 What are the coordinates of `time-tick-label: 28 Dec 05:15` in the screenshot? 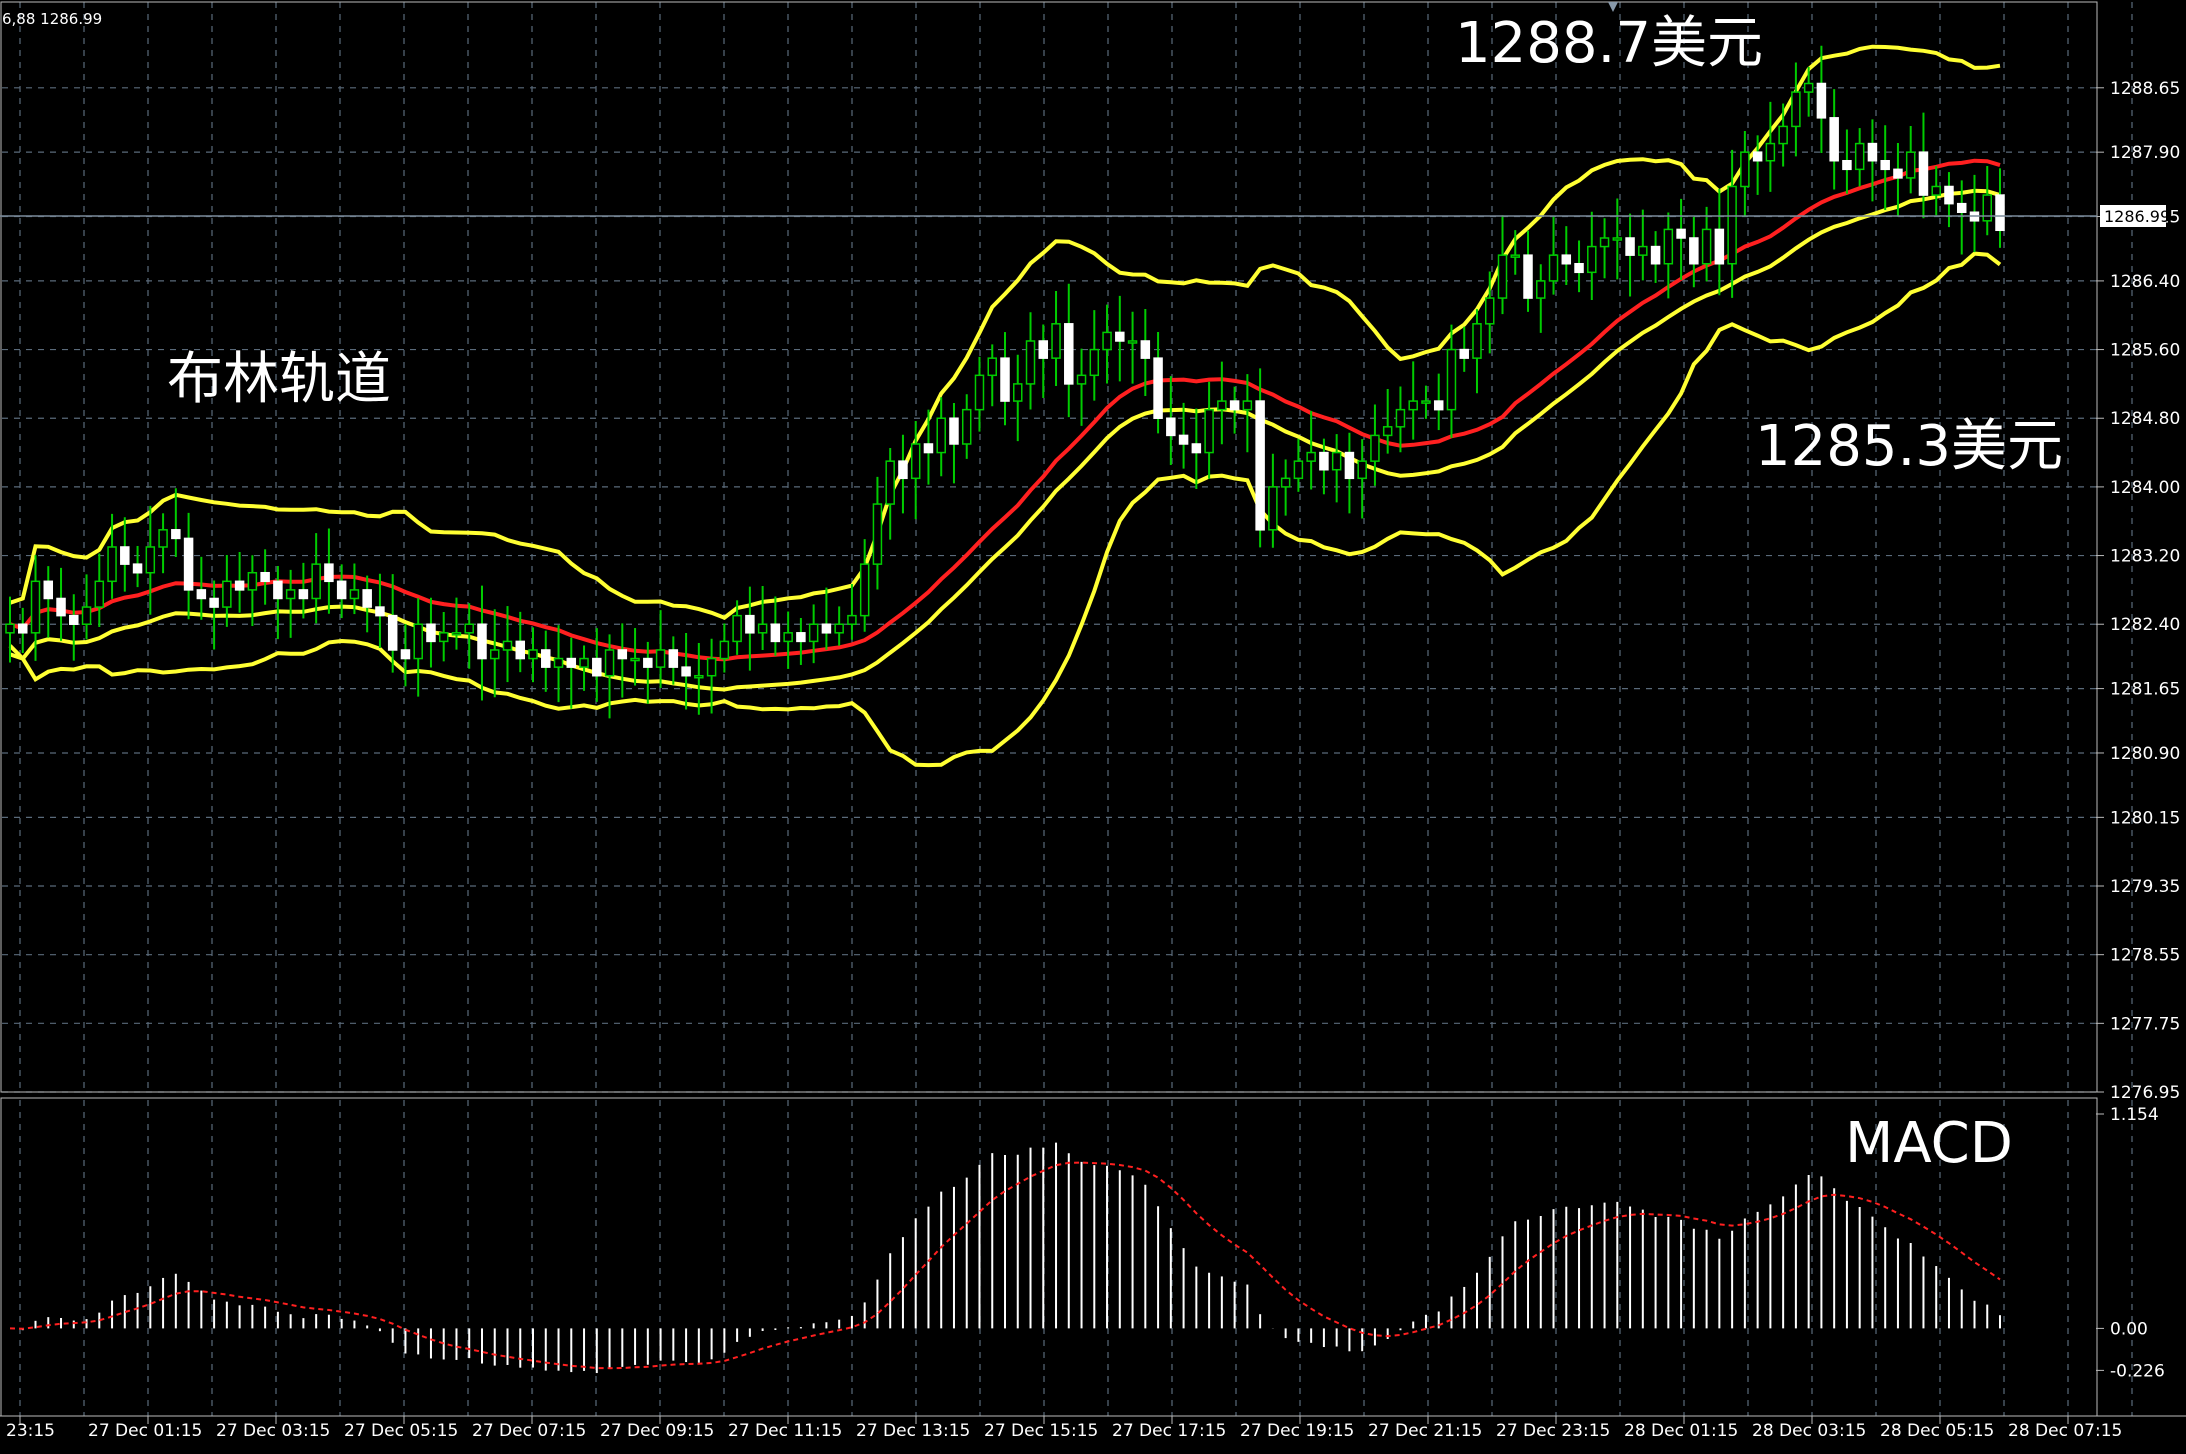 It's located at (1937, 1431).